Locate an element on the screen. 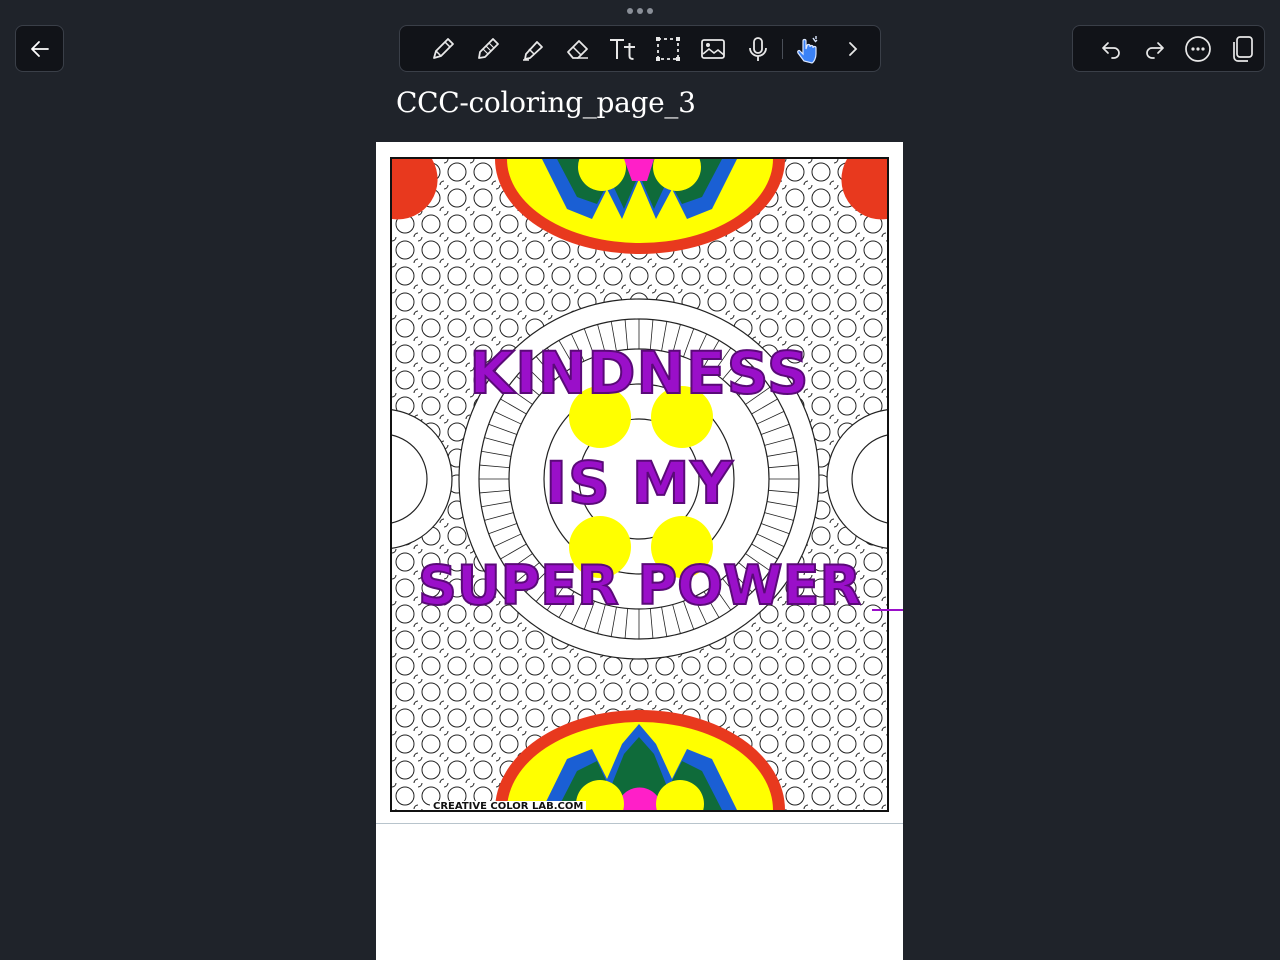  text-icon is located at coordinates (622, 49).